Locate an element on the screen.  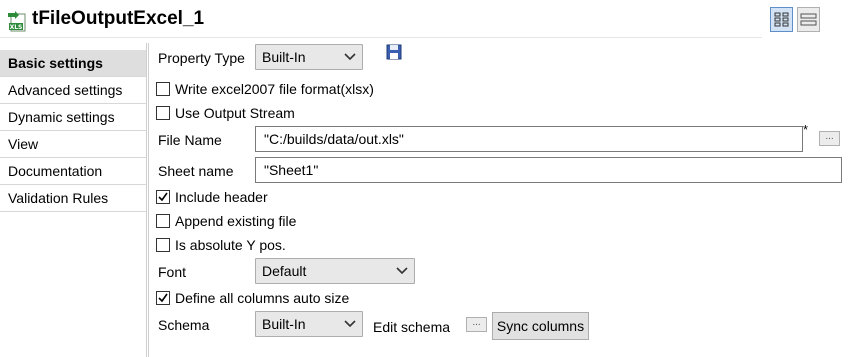
grid-view-button is located at coordinates (781, 19).